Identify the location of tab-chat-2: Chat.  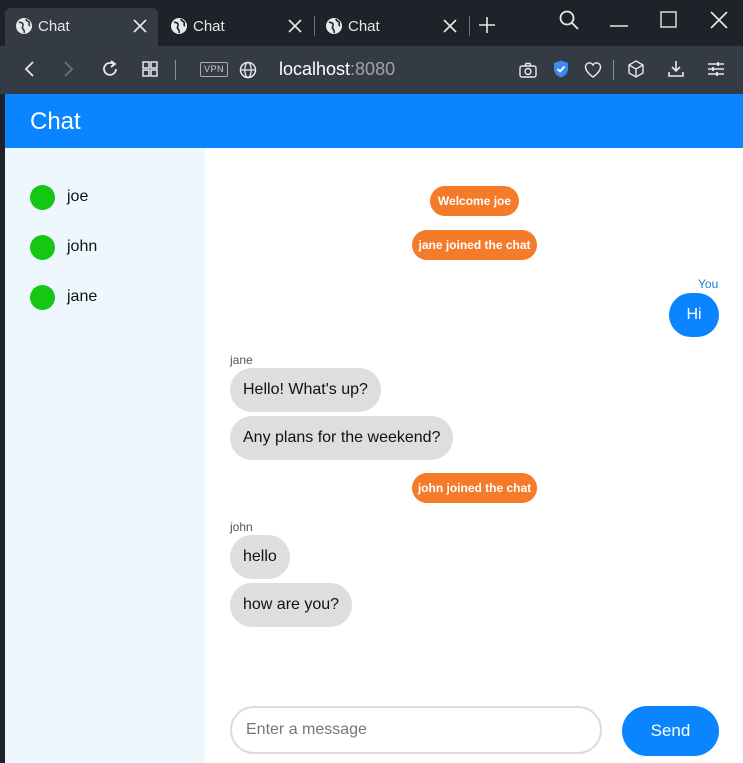
(236, 27).